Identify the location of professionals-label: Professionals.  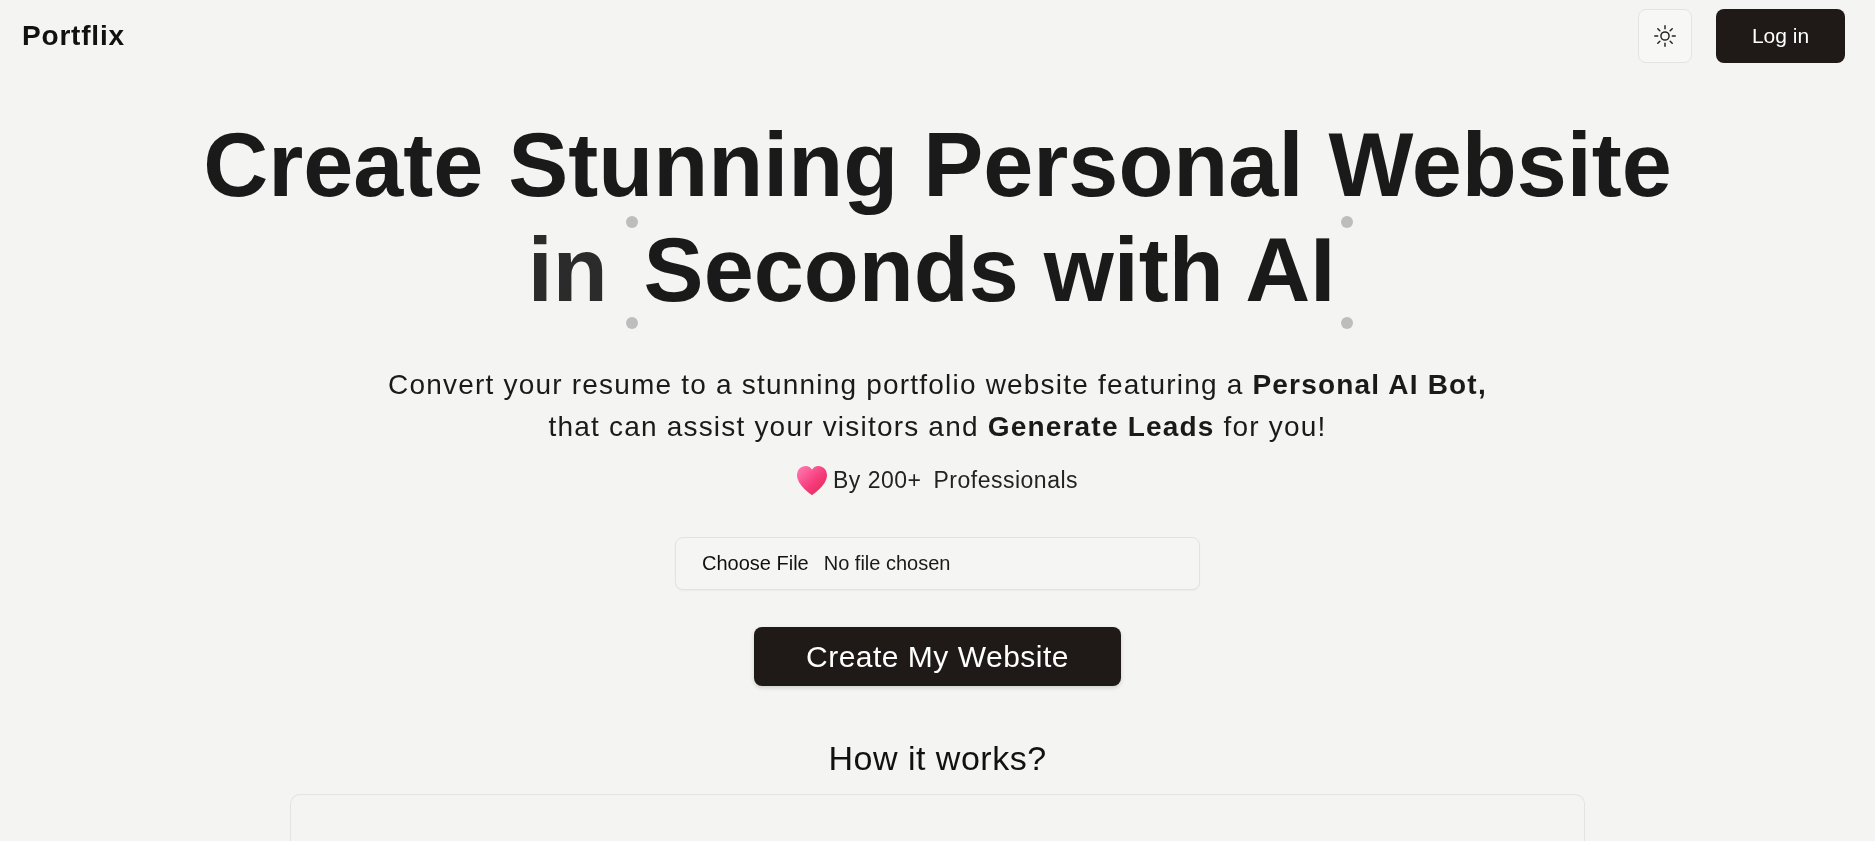
(1006, 480).